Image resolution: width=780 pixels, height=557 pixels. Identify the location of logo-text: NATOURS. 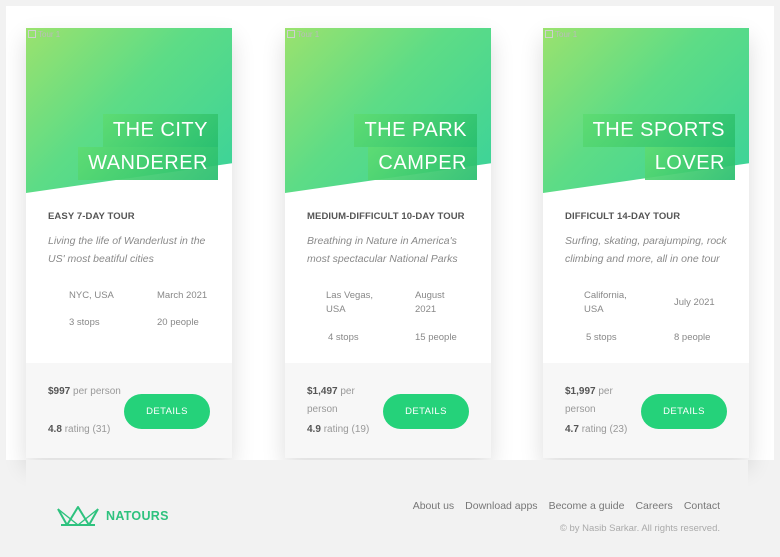
(137, 516).